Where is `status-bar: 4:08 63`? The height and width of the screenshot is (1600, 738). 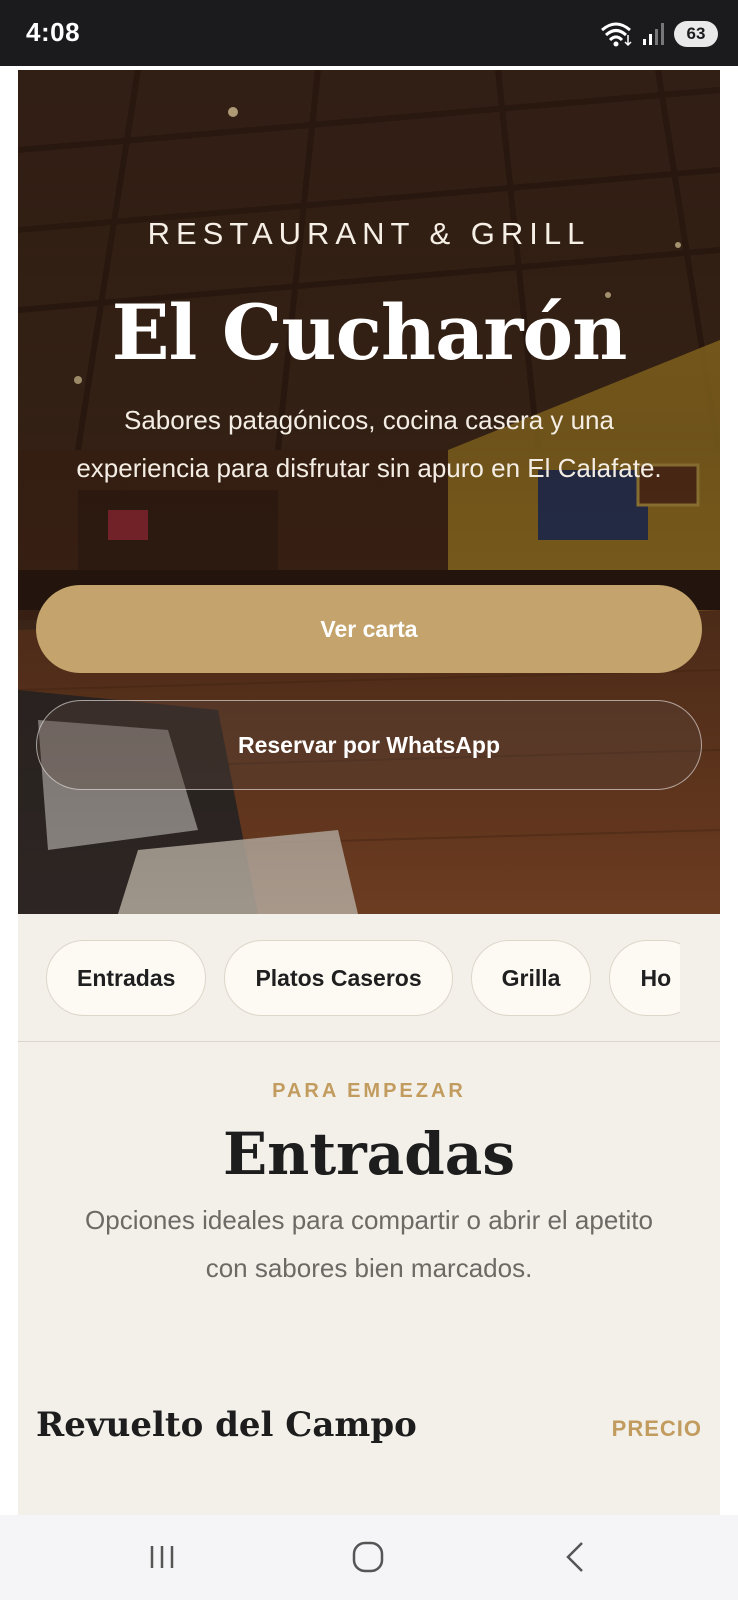
status-bar: 4:08 63 is located at coordinates (369, 33).